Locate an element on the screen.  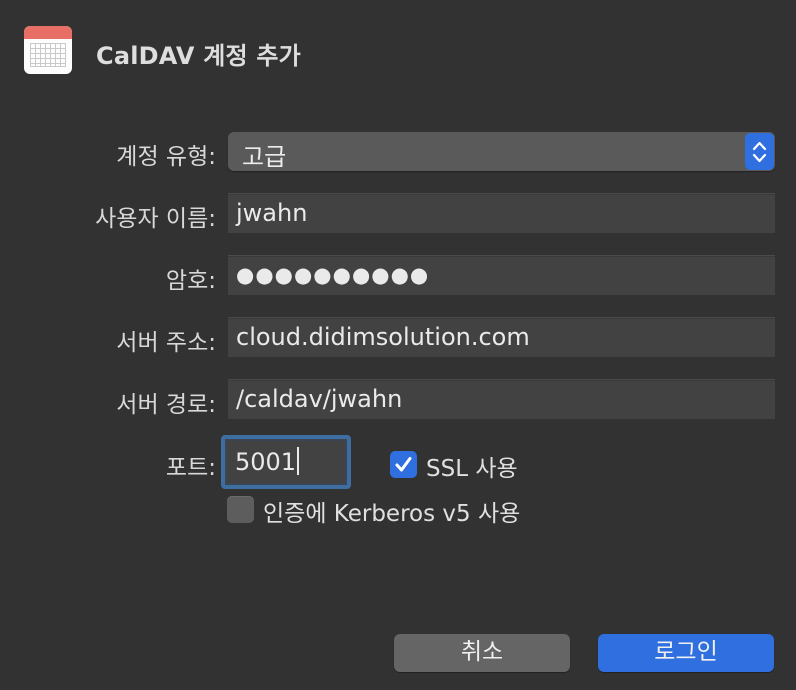
username-field: jwahn is located at coordinates (501, 213).